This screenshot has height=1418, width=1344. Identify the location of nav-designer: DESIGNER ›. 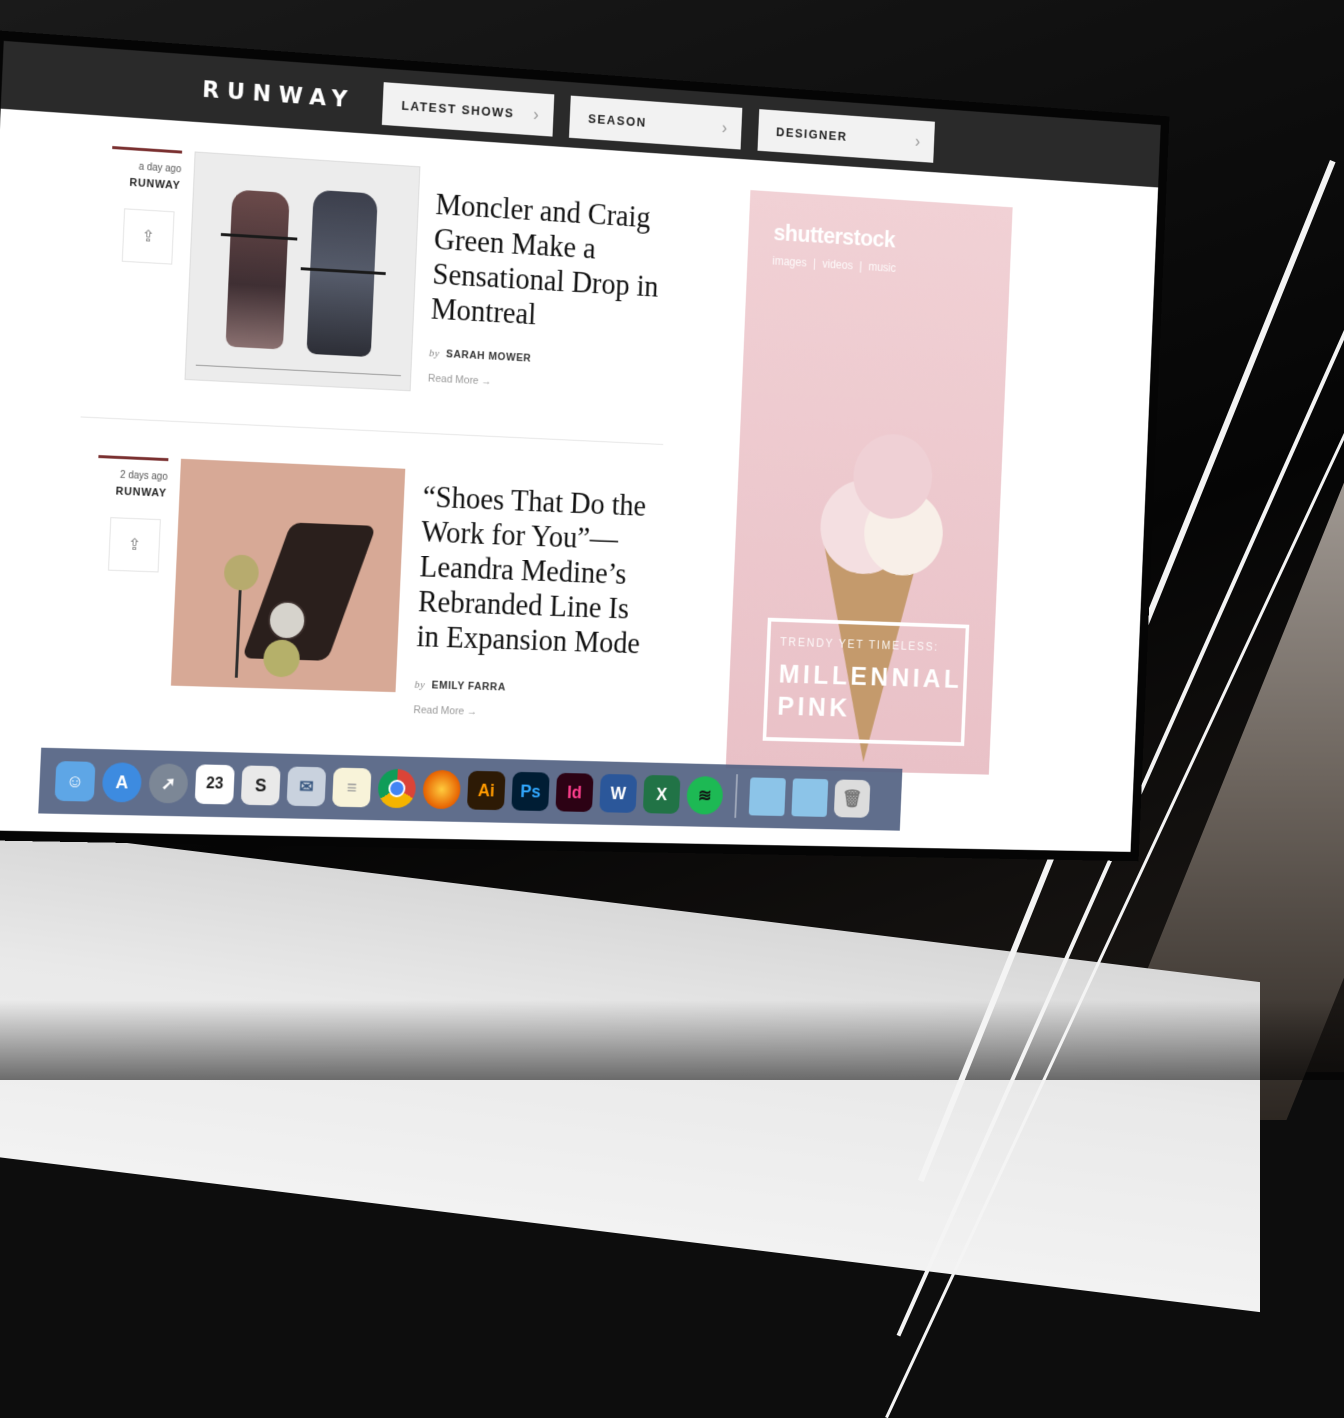
(845, 136).